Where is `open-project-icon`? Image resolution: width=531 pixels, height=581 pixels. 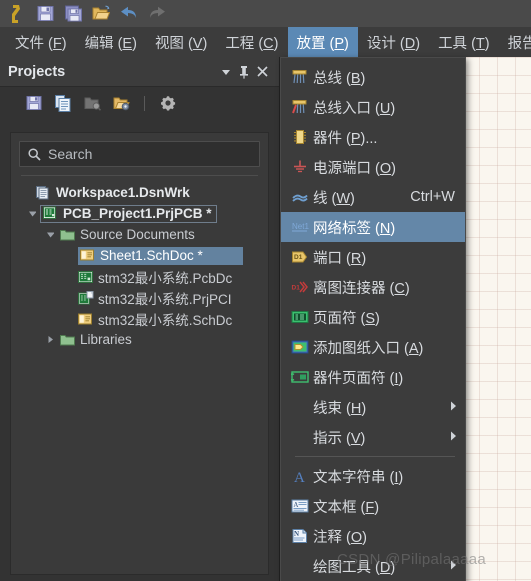
open-project-icon is located at coordinates (101, 14).